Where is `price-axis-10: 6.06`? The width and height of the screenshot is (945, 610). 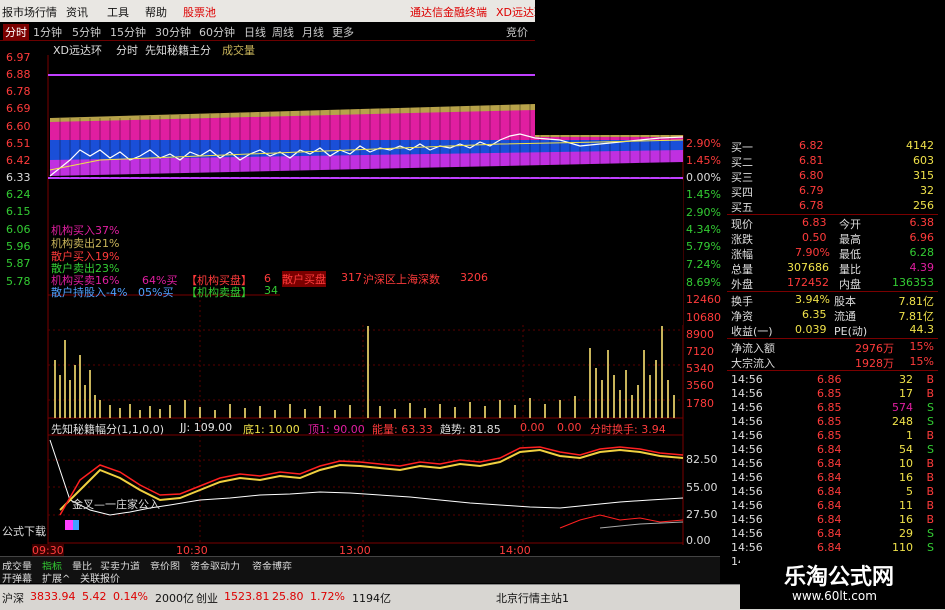 price-axis-10: 6.06 is located at coordinates (18, 229).